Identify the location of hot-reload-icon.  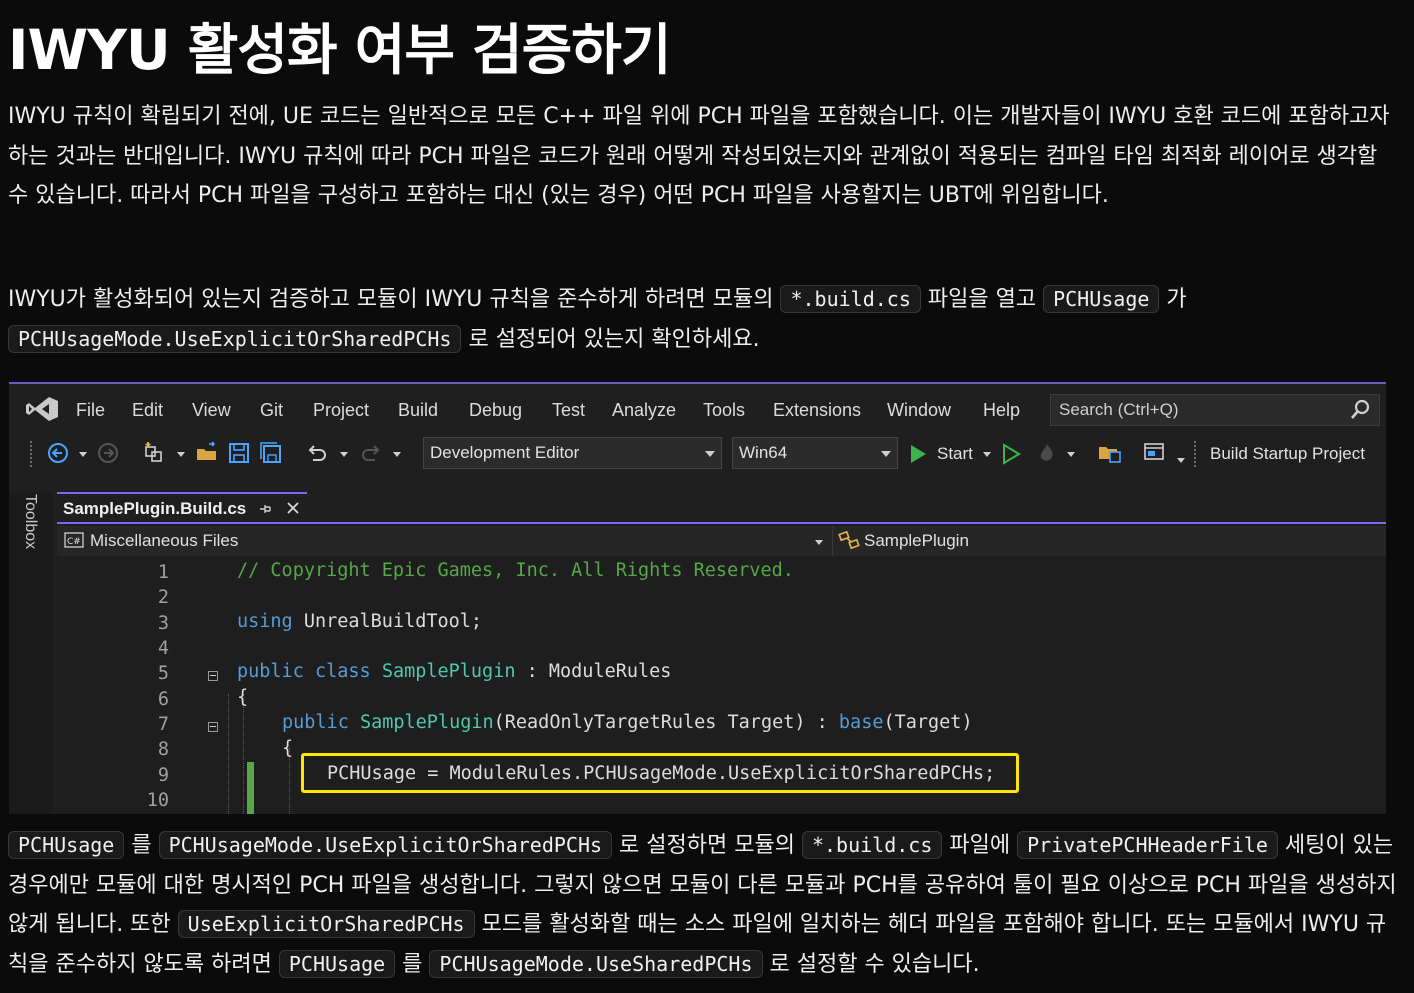
(1047, 454).